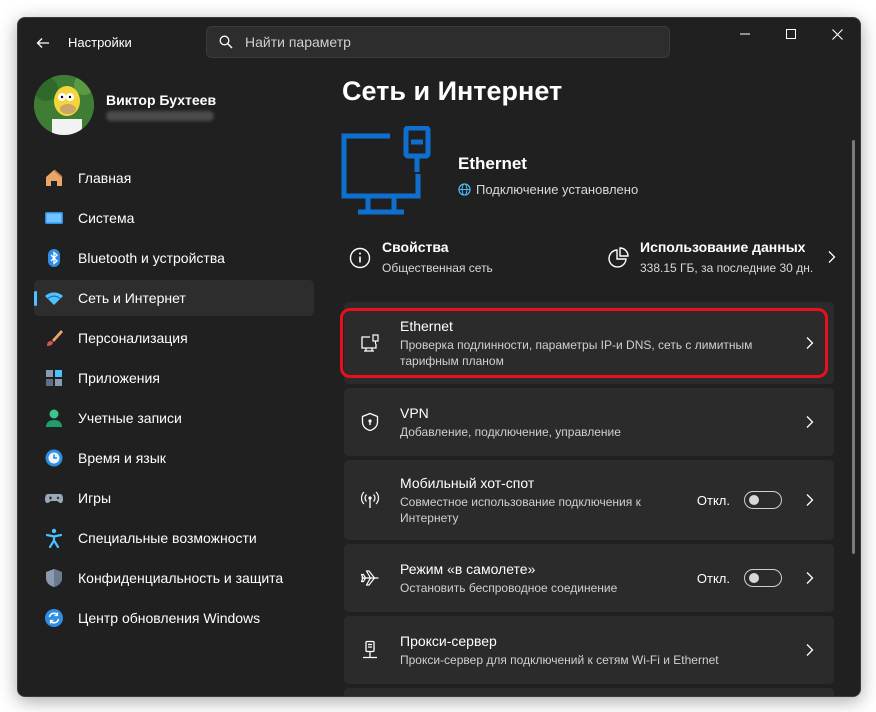  What do you see at coordinates (54, 378) in the screenshot?
I see `apps-icon` at bounding box center [54, 378].